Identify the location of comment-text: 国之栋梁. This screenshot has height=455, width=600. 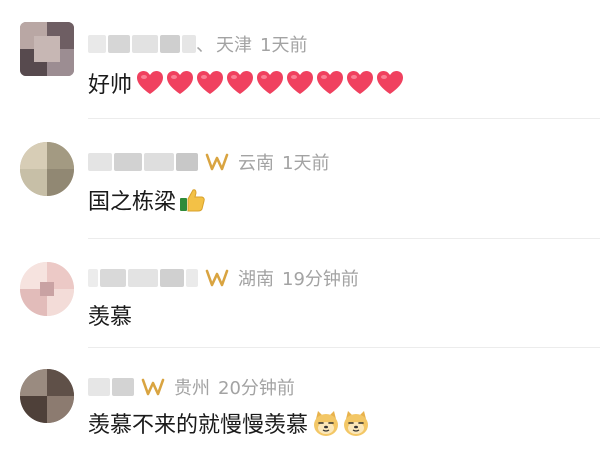
(132, 202).